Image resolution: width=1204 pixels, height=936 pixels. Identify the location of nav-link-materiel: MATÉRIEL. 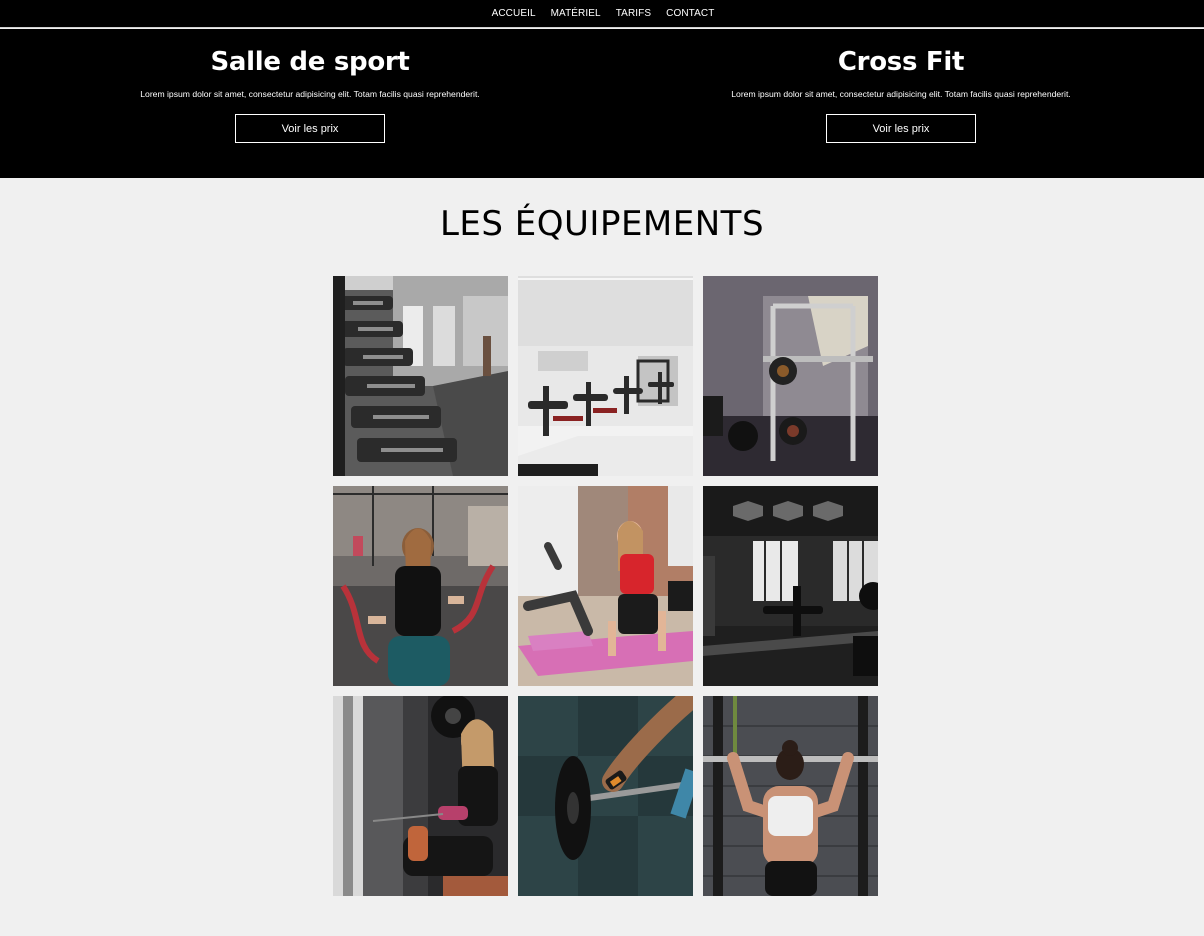
(576, 14).